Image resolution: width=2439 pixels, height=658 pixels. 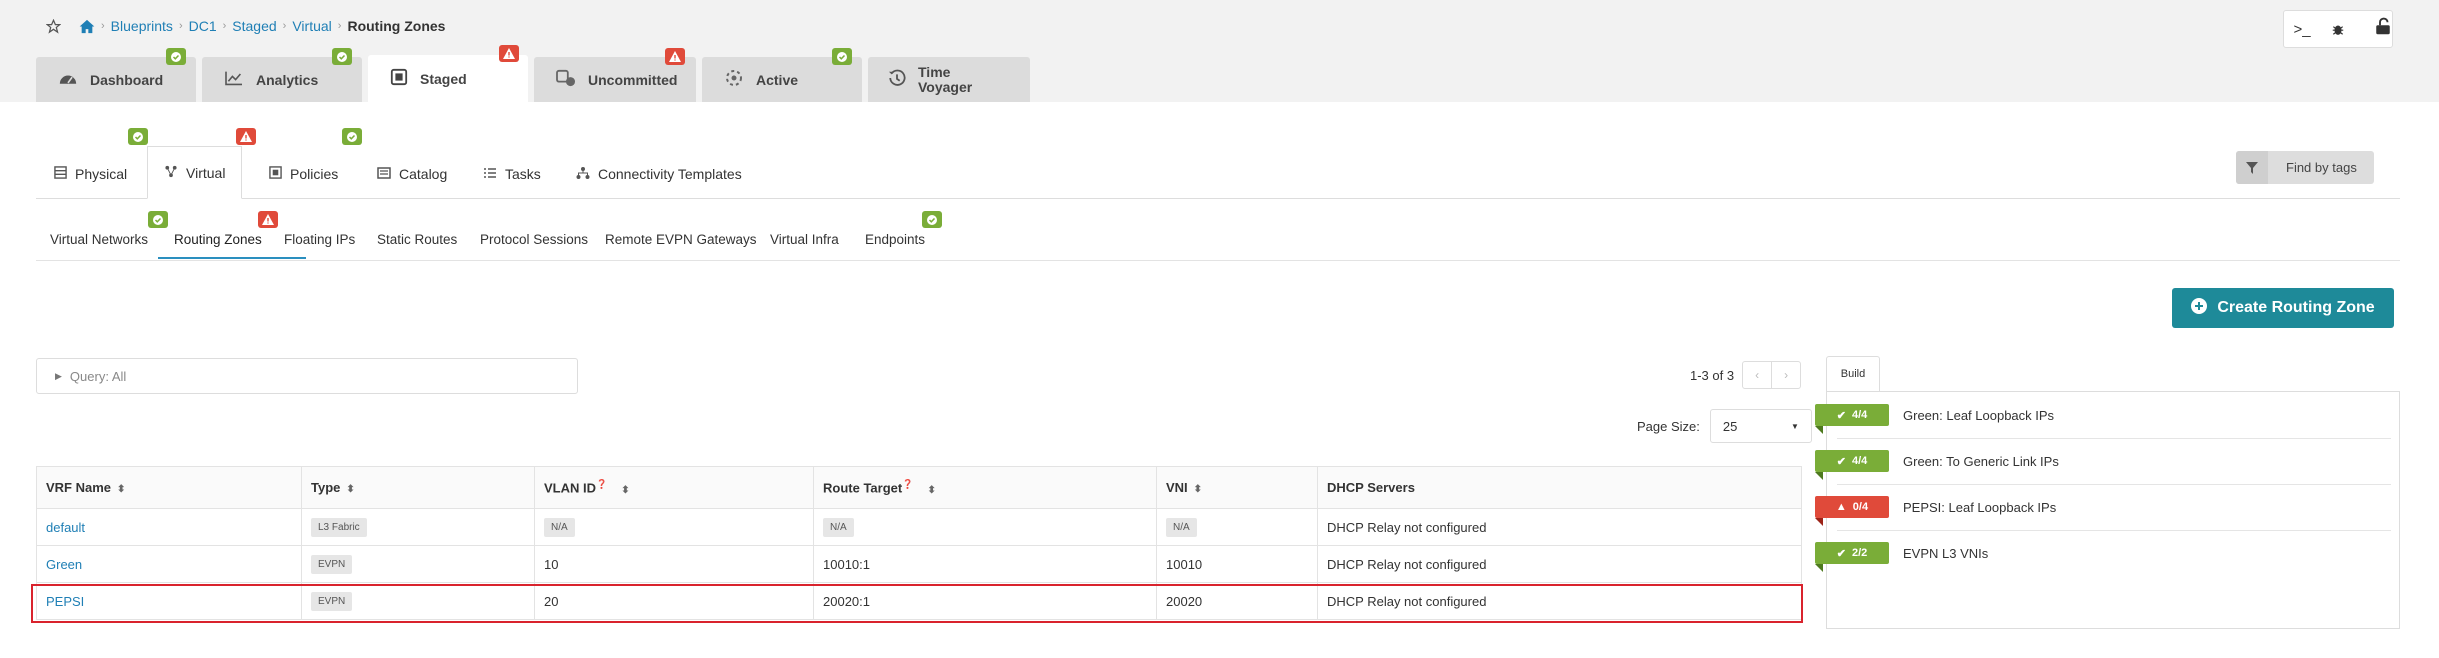 I want to click on vrf-link: Green, so click(x=64, y=564).